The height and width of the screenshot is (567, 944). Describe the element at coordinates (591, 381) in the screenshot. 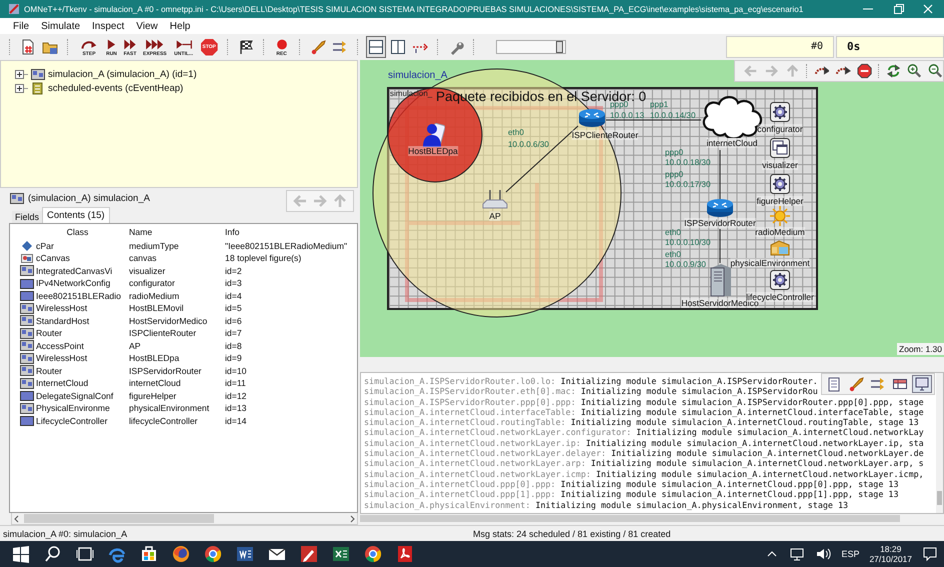

I see `log-line: simulacion_A.ISPServidorRouter.lo0.lo: Initializing module simulacion_A.ISPServidorRouter.` at that location.